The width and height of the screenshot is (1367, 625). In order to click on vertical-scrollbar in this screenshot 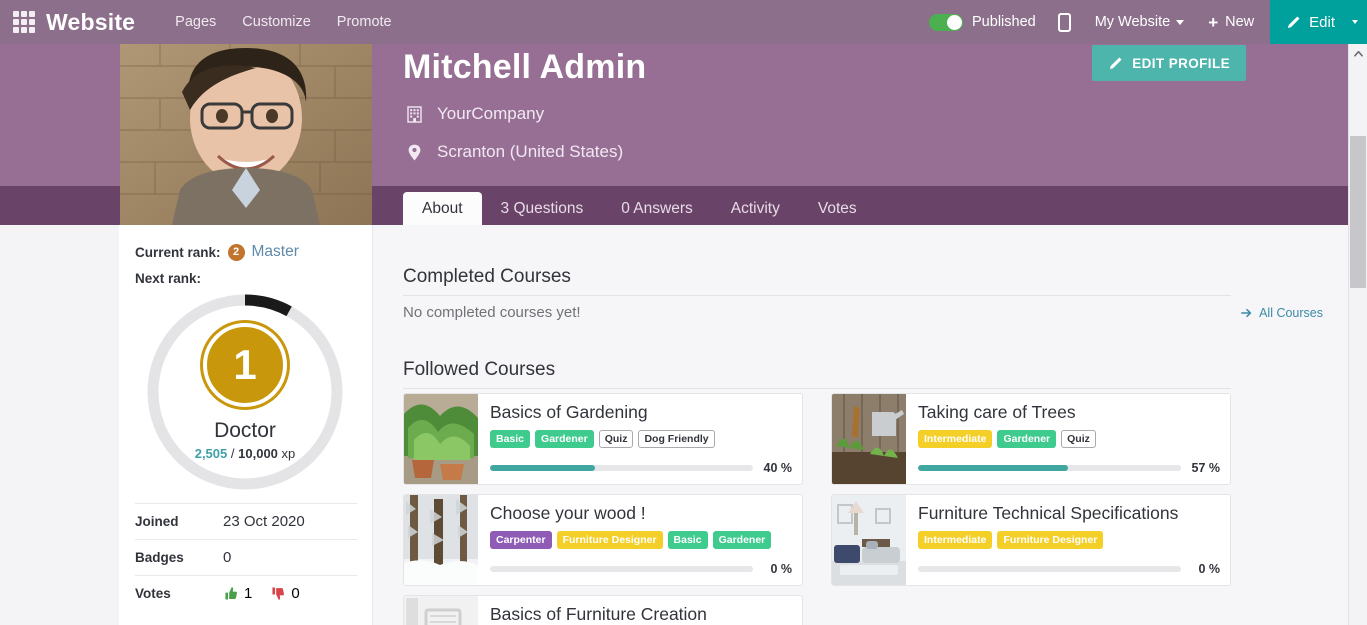, I will do `click(1357, 334)`.